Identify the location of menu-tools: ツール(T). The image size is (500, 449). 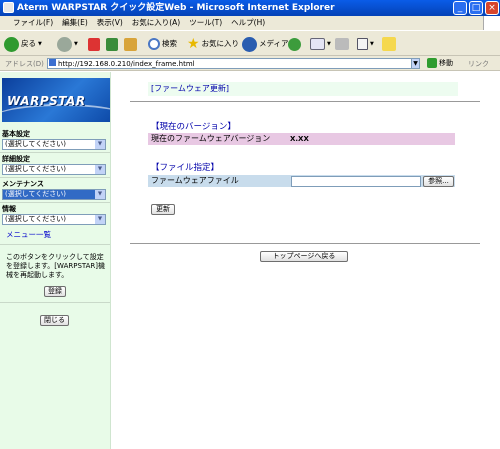
(205, 22).